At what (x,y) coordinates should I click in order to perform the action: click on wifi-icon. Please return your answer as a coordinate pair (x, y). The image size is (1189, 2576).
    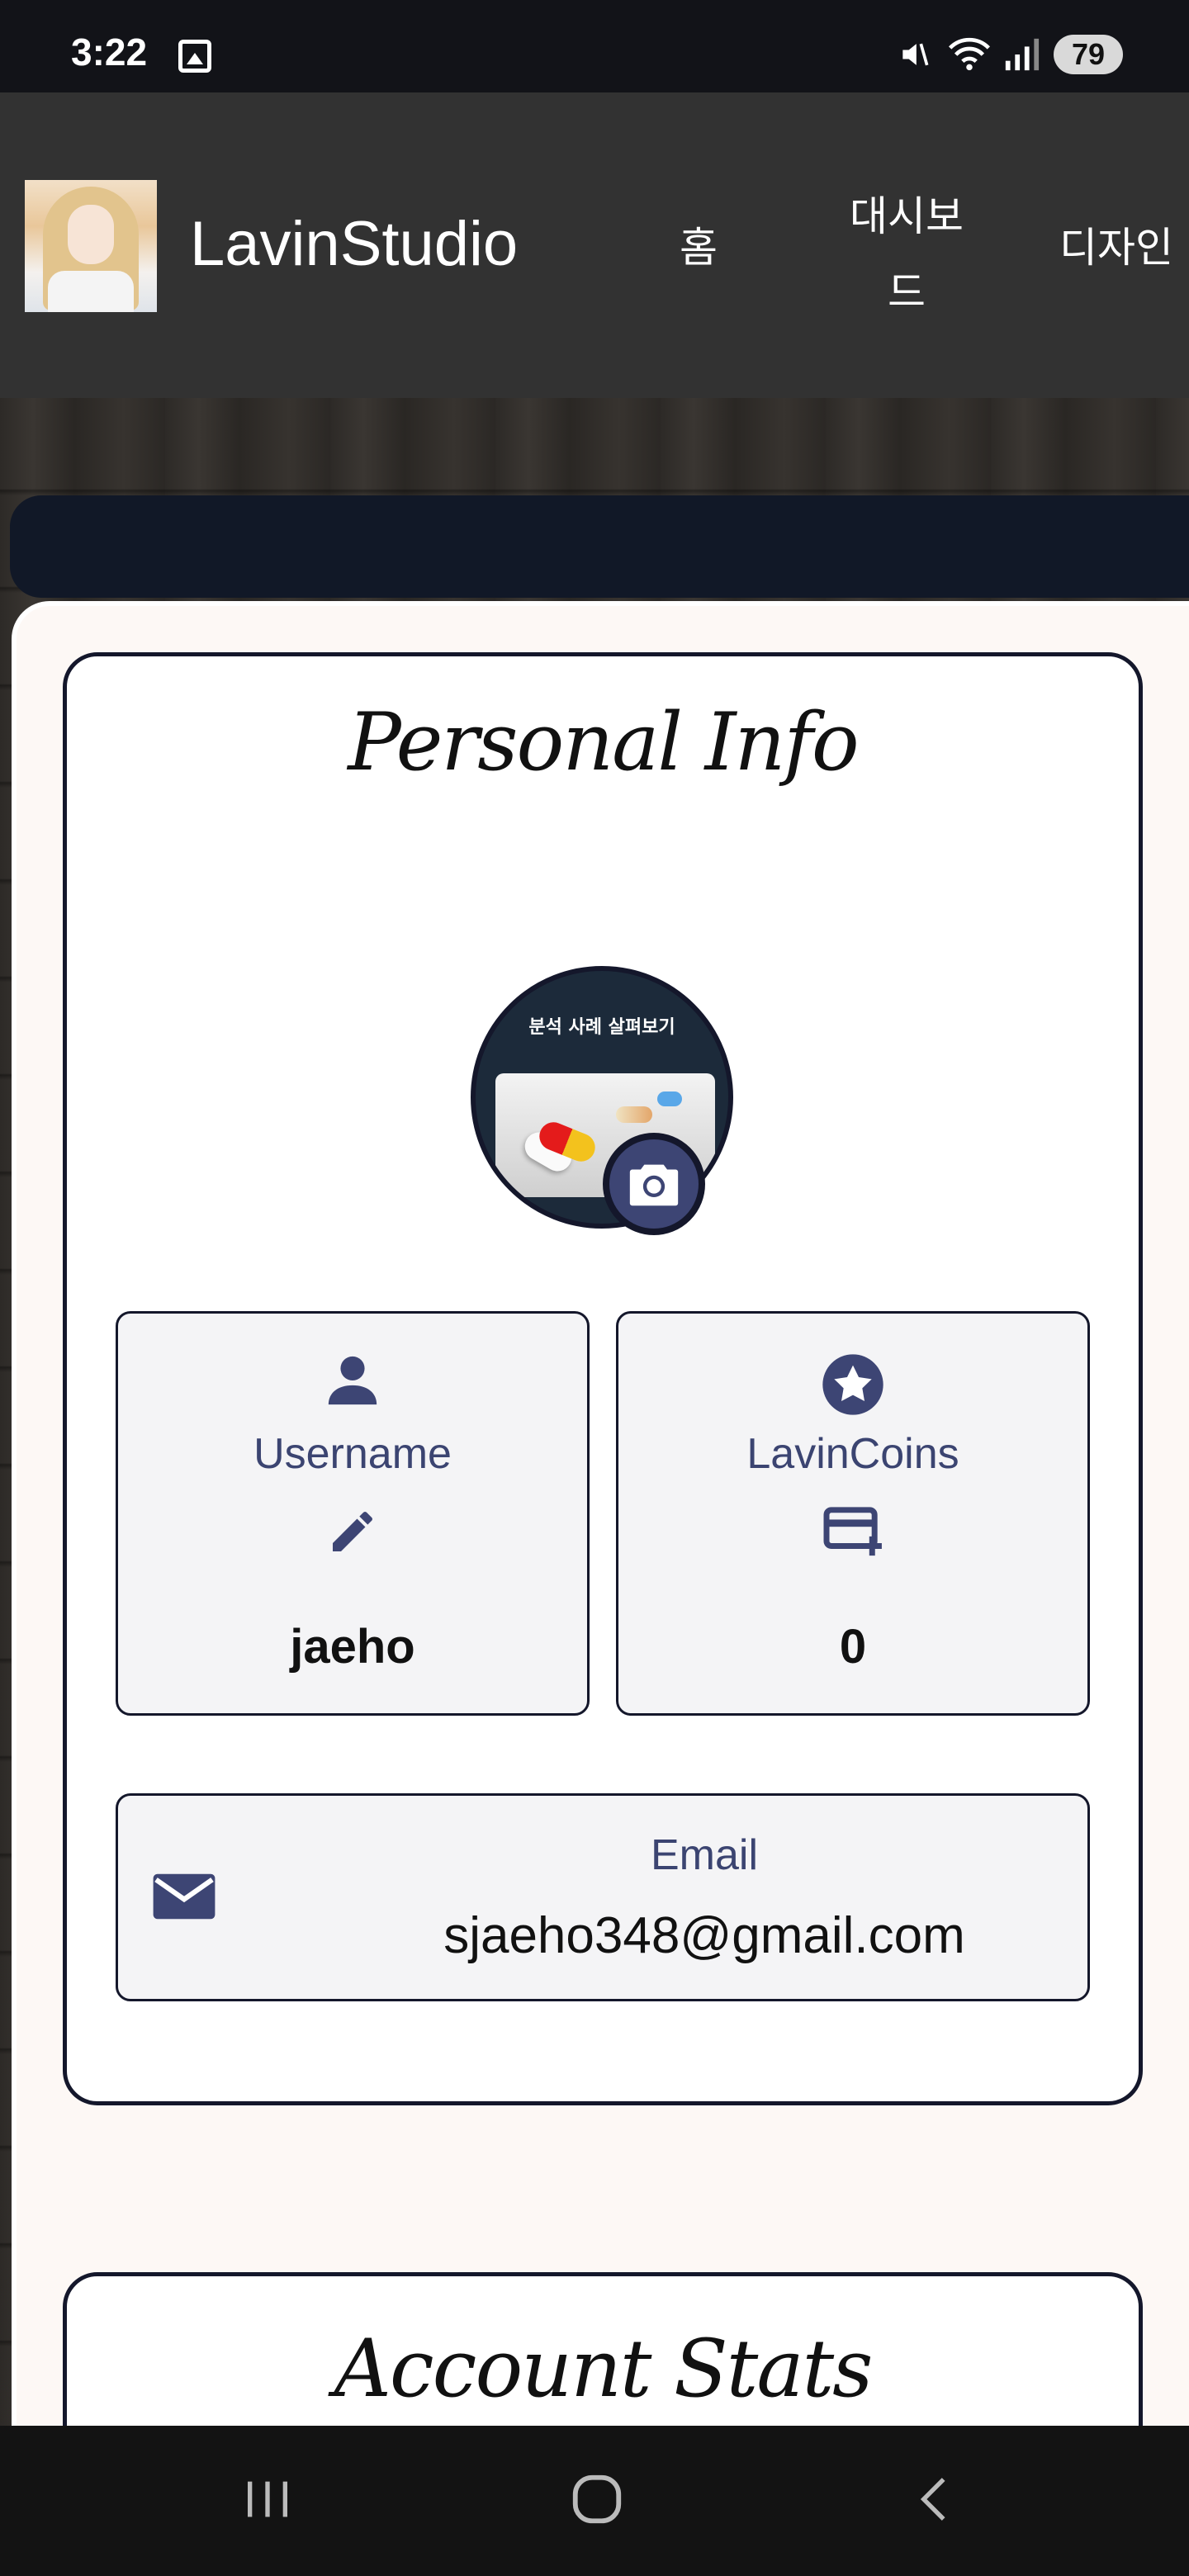
    Looking at the image, I should click on (969, 54).